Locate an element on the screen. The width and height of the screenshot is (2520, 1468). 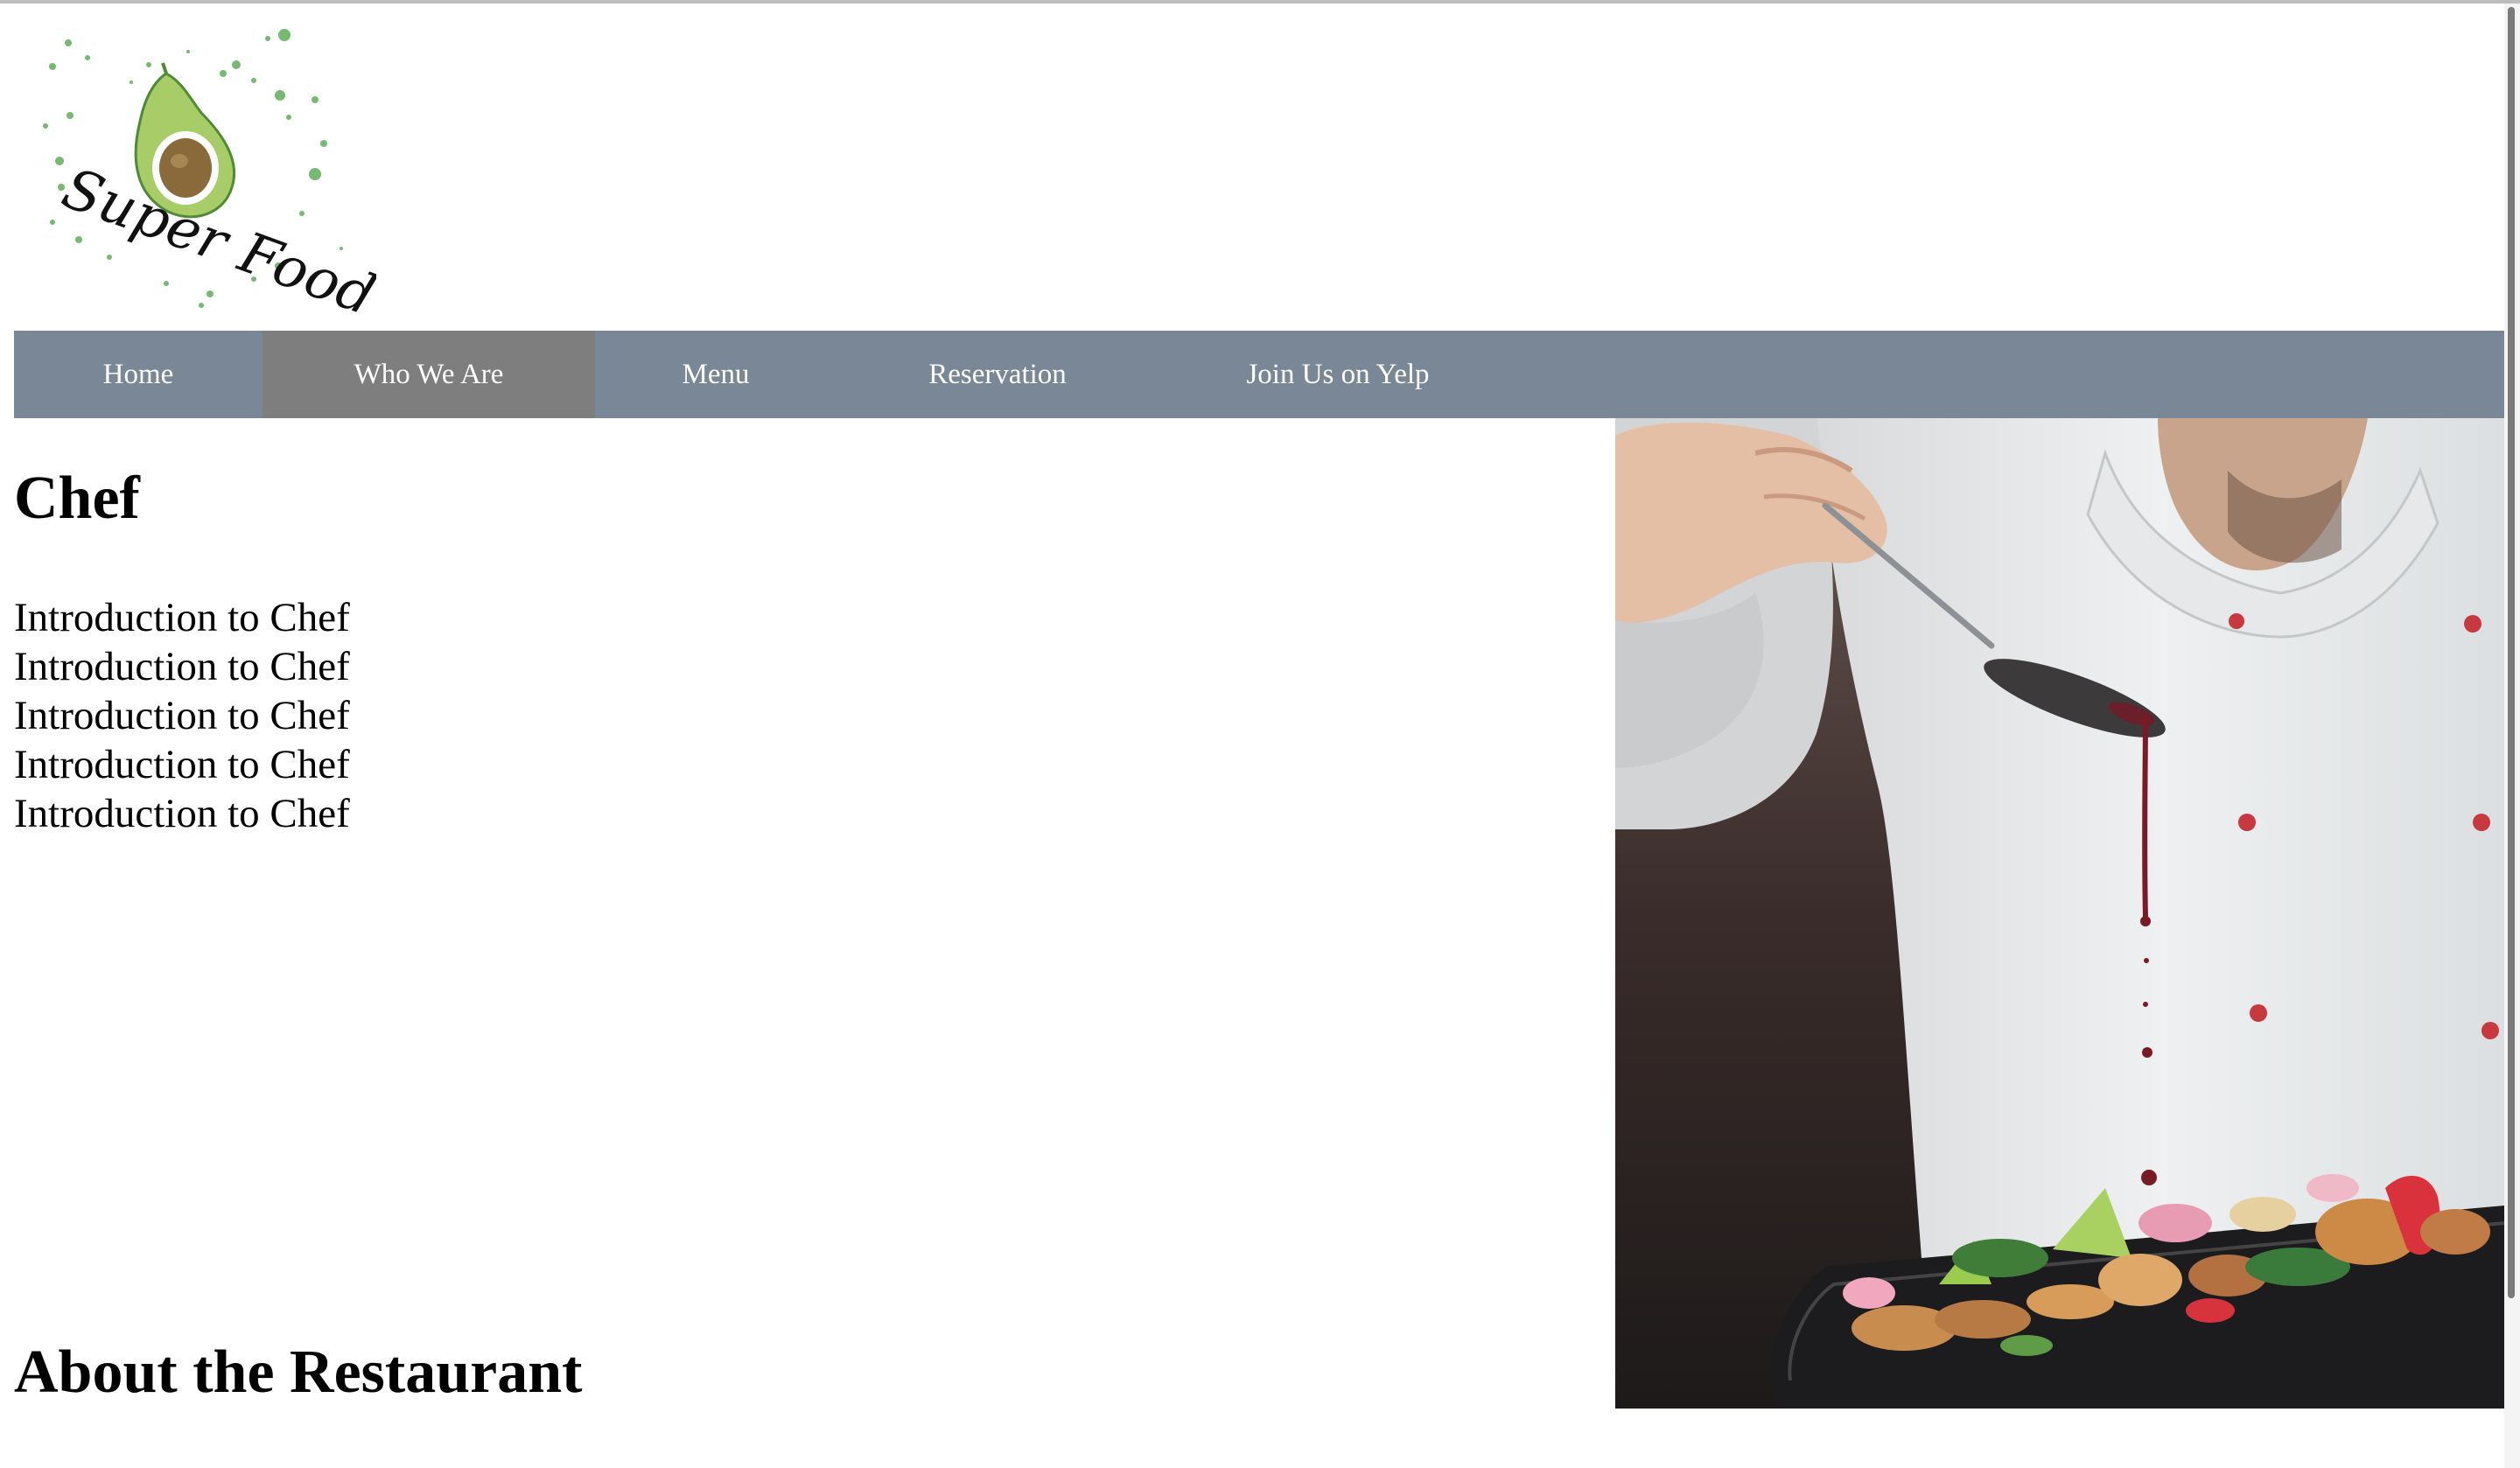
super-food-logo: Super Food is located at coordinates (209, 170).